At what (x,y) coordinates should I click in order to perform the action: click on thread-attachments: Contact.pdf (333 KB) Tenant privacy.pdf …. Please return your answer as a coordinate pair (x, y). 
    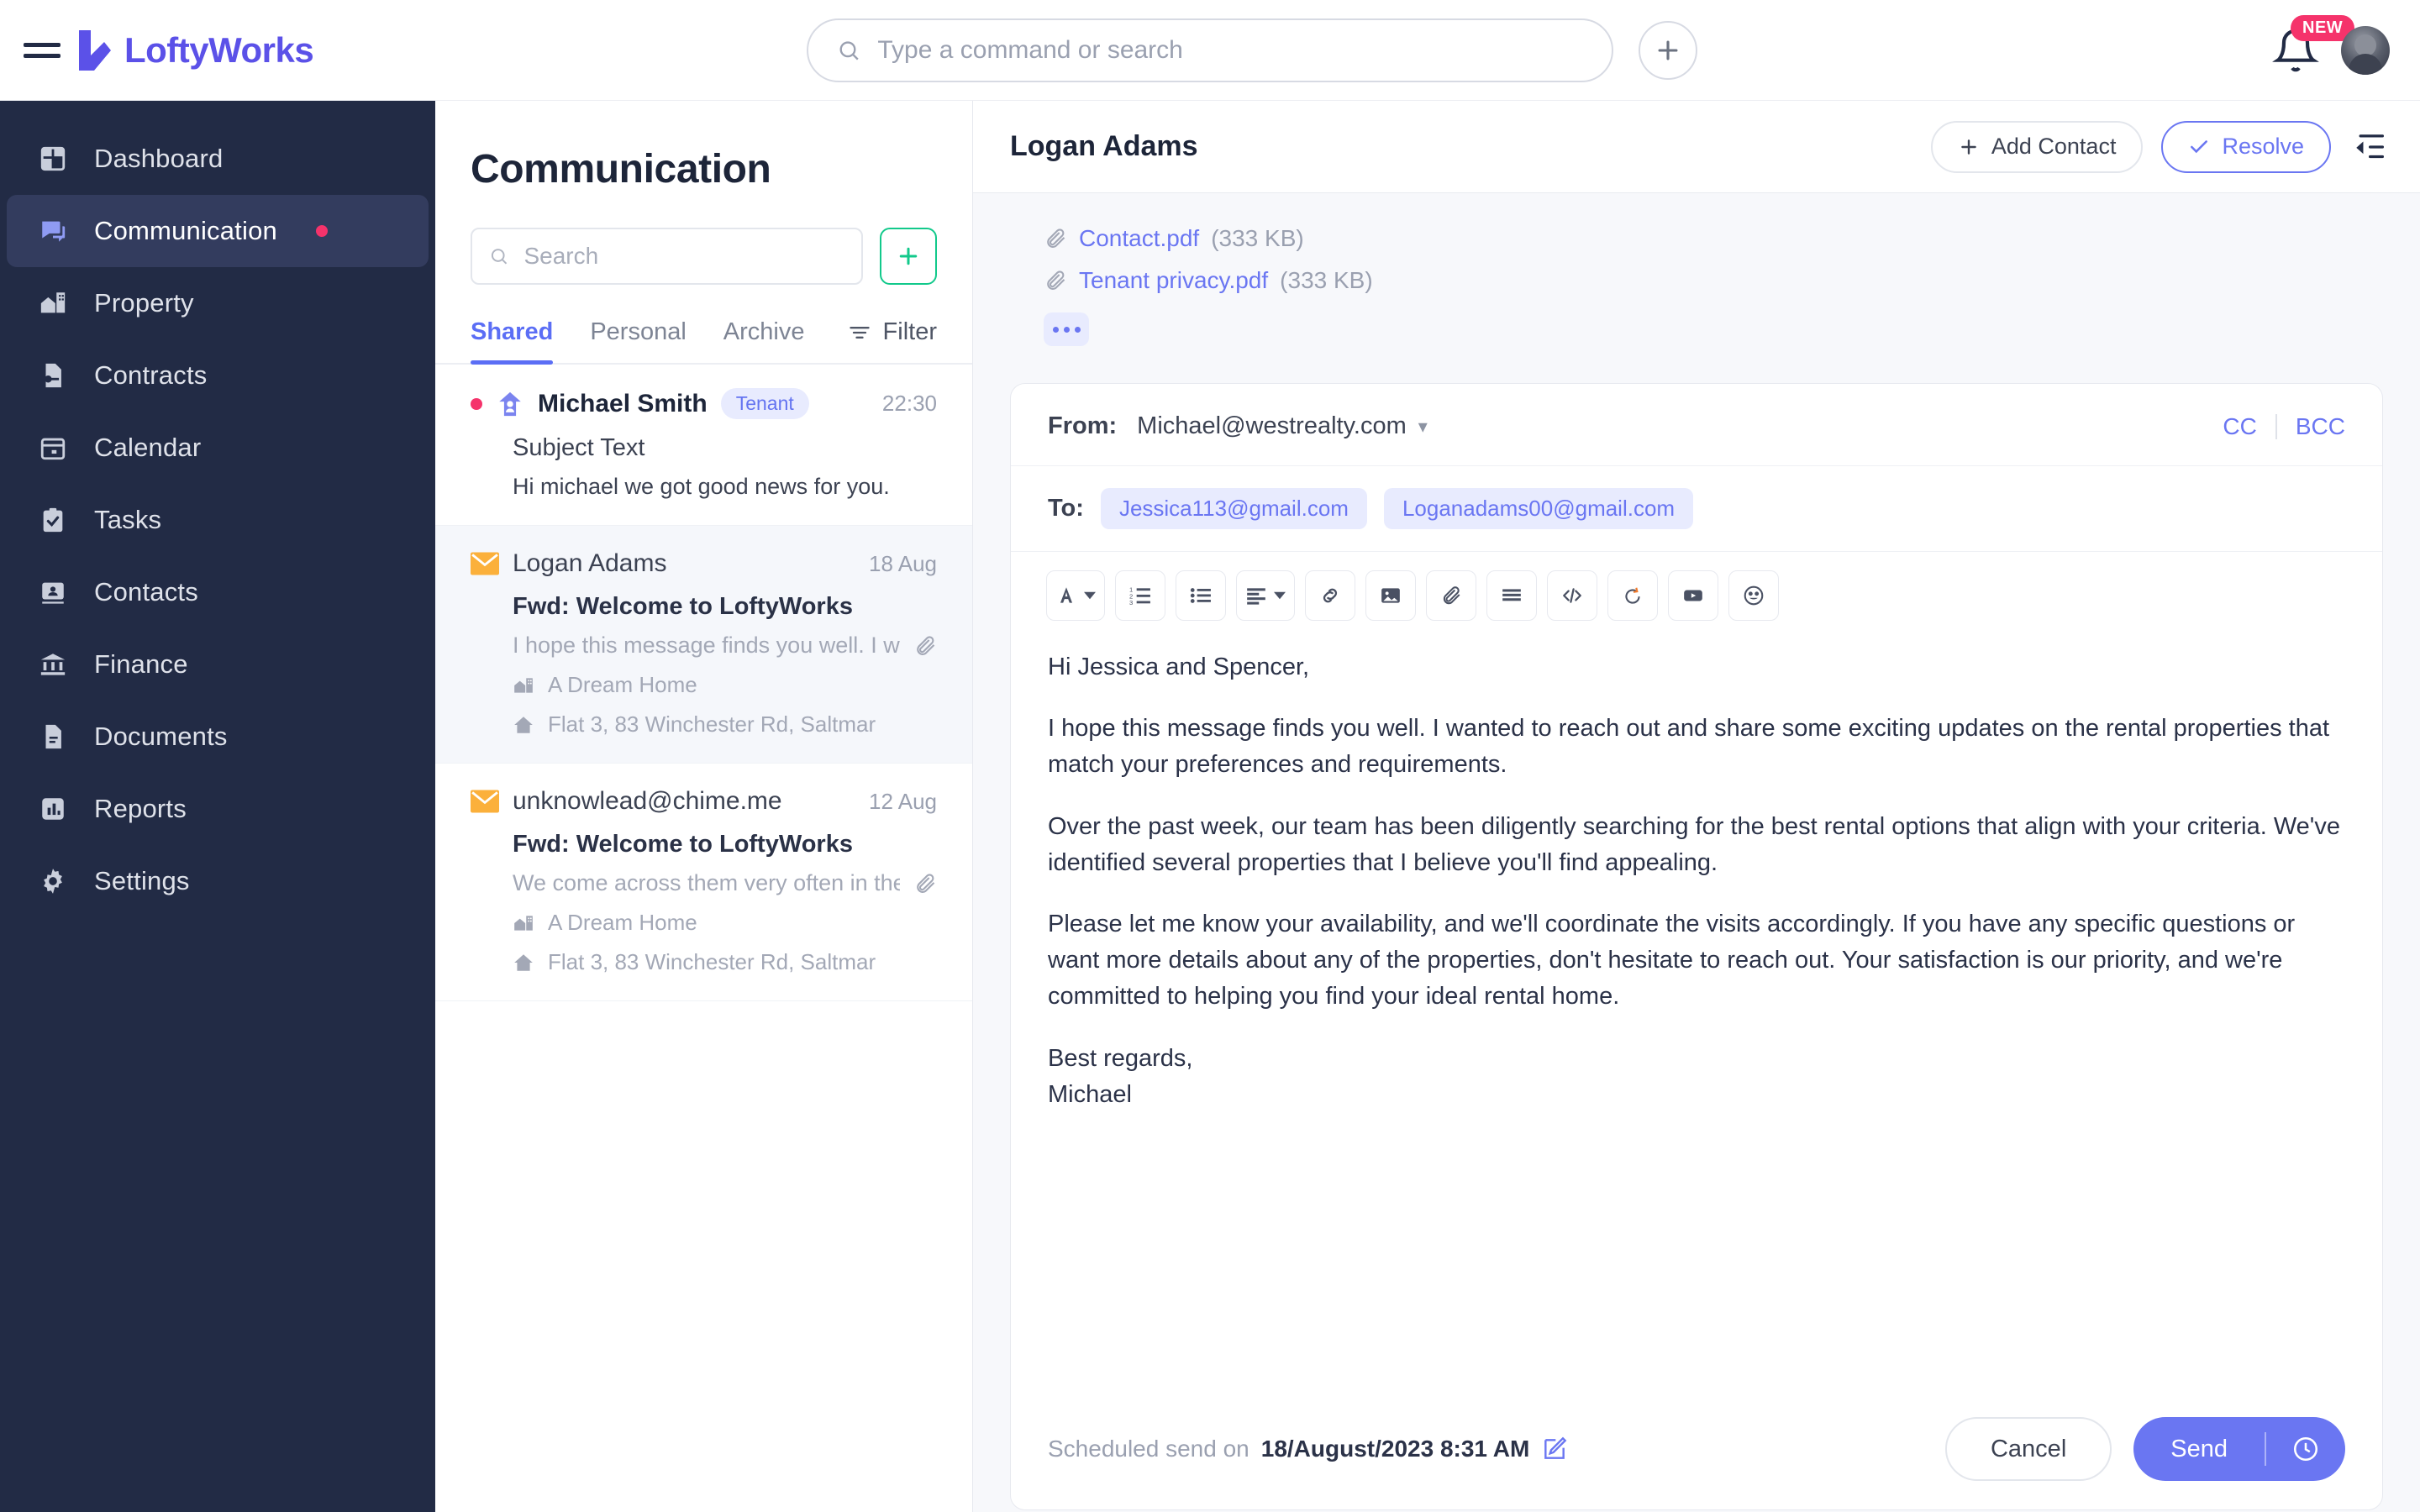
    Looking at the image, I should click on (1696, 280).